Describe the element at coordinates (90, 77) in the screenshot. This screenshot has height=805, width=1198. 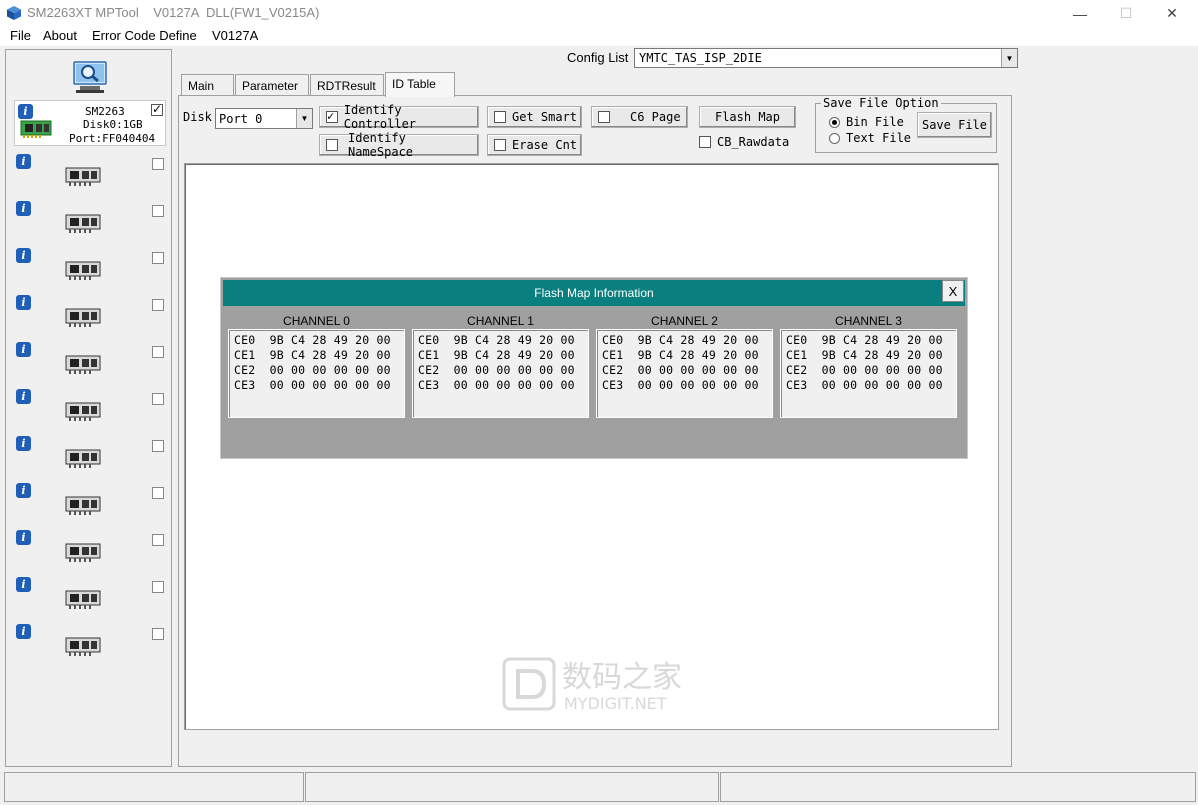
I see `scan-devices-icon` at that location.